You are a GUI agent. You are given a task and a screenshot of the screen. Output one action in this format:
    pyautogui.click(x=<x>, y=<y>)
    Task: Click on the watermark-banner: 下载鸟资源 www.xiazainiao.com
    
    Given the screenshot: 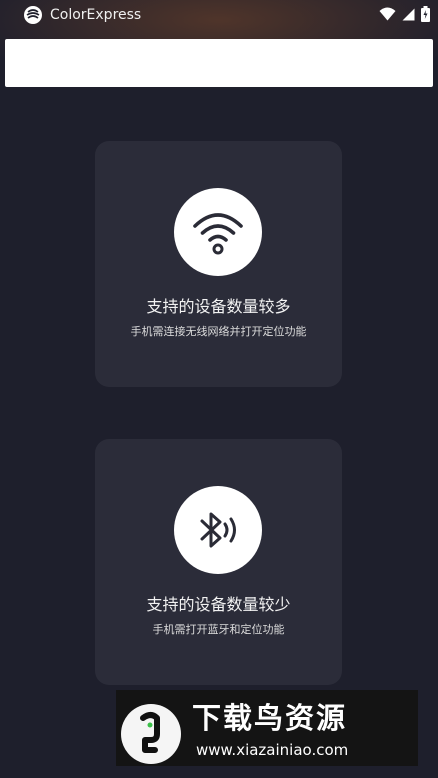 What is the action you would take?
    pyautogui.click(x=267, y=728)
    